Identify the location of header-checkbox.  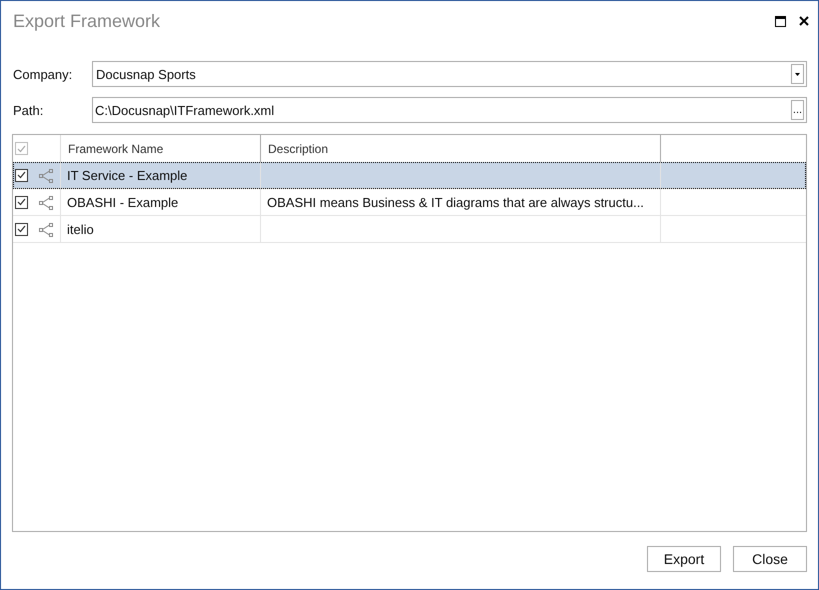
(21, 148).